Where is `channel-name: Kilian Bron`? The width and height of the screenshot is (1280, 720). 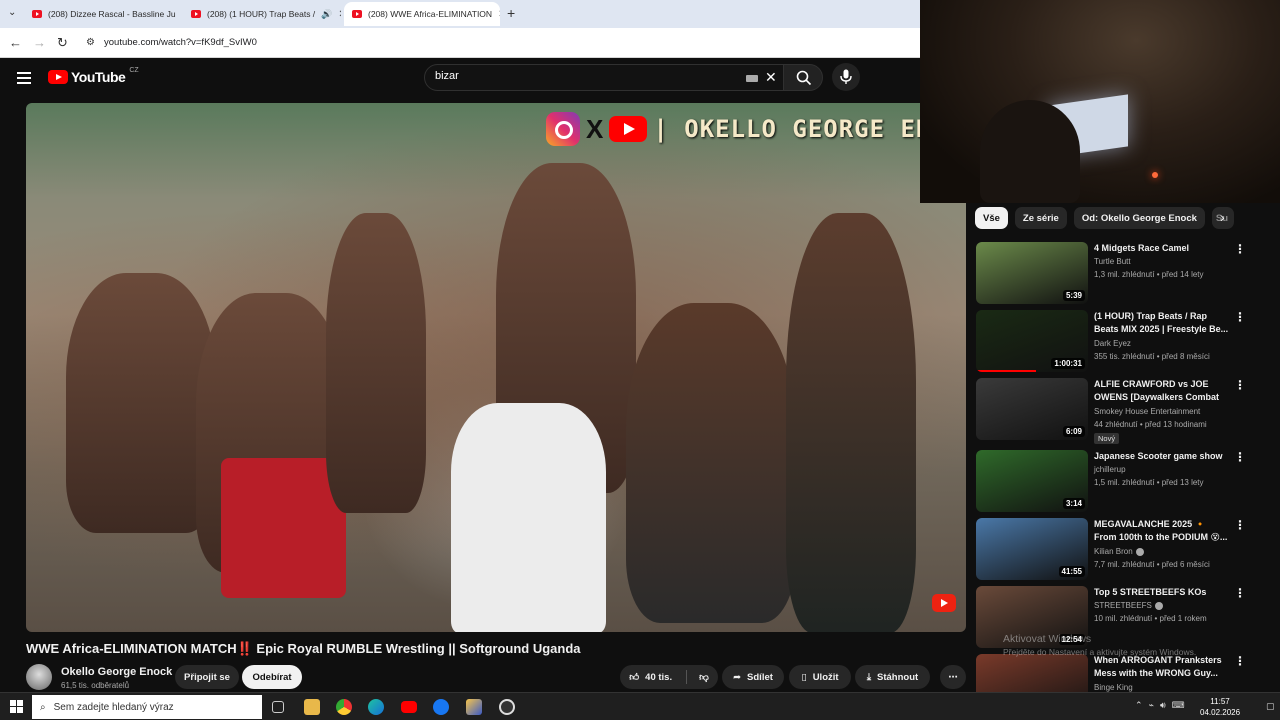 channel-name: Kilian Bron is located at coordinates (1119, 551).